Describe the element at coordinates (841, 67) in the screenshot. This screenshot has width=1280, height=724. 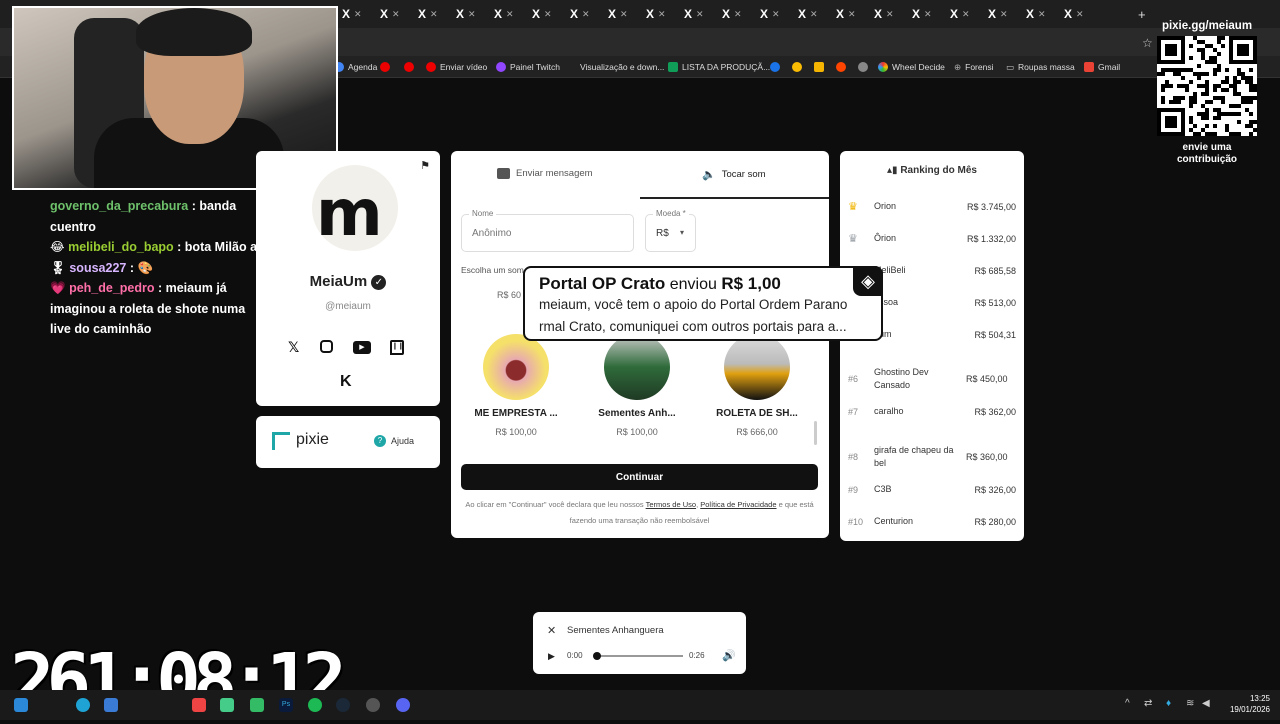
I see `bookmark-reddit` at that location.